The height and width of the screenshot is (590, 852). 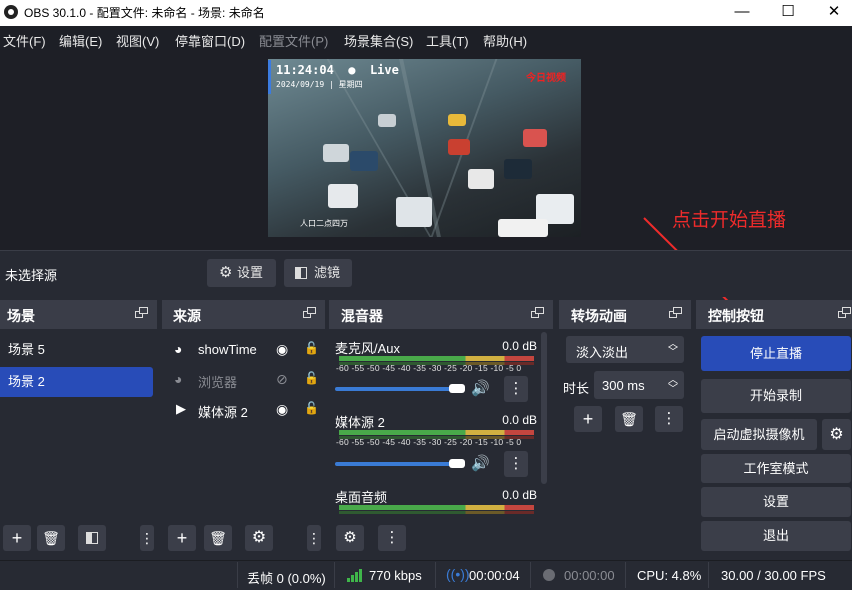 What do you see at coordinates (831, 13) in the screenshot?
I see `close-button: ✕` at bounding box center [831, 13].